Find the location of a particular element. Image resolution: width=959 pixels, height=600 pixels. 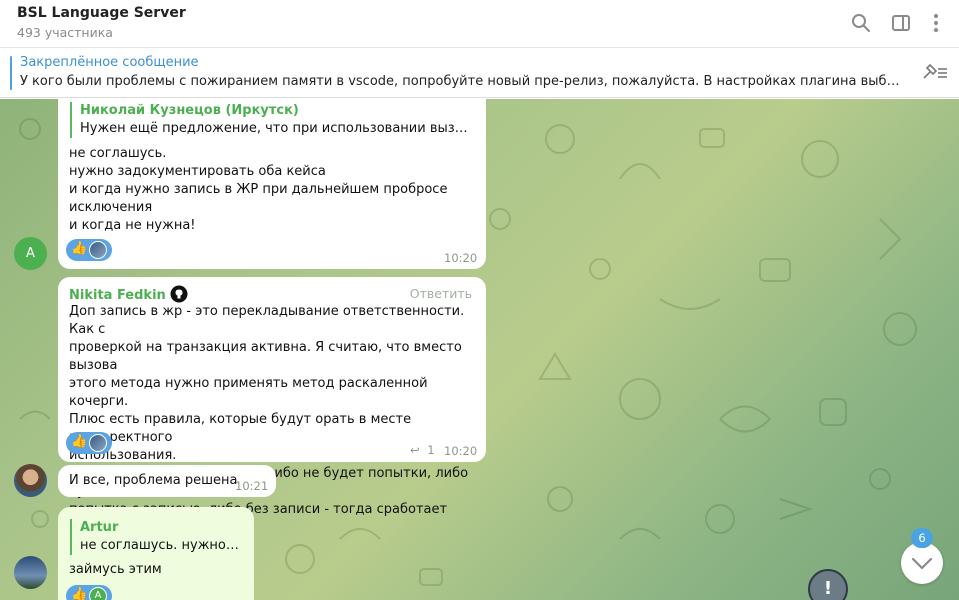

search-icon is located at coordinates (861, 23).